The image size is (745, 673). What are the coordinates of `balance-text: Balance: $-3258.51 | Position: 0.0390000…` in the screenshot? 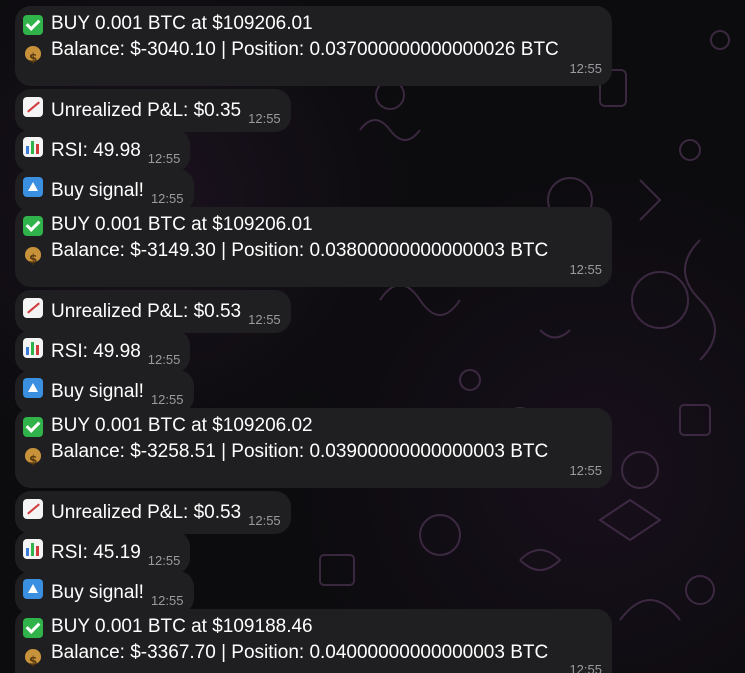 It's located at (300, 451).